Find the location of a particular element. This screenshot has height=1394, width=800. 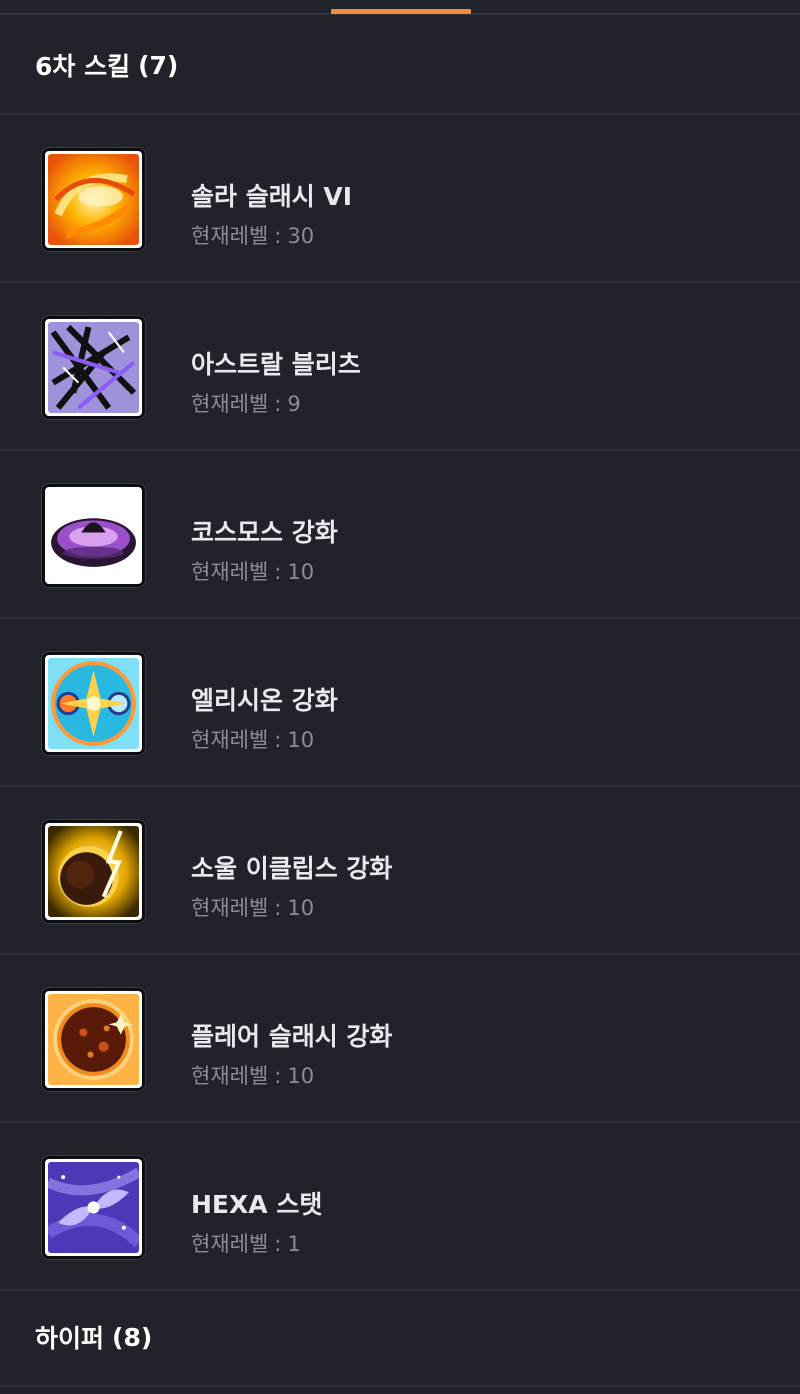

active-tab-indicator is located at coordinates (401, 11).